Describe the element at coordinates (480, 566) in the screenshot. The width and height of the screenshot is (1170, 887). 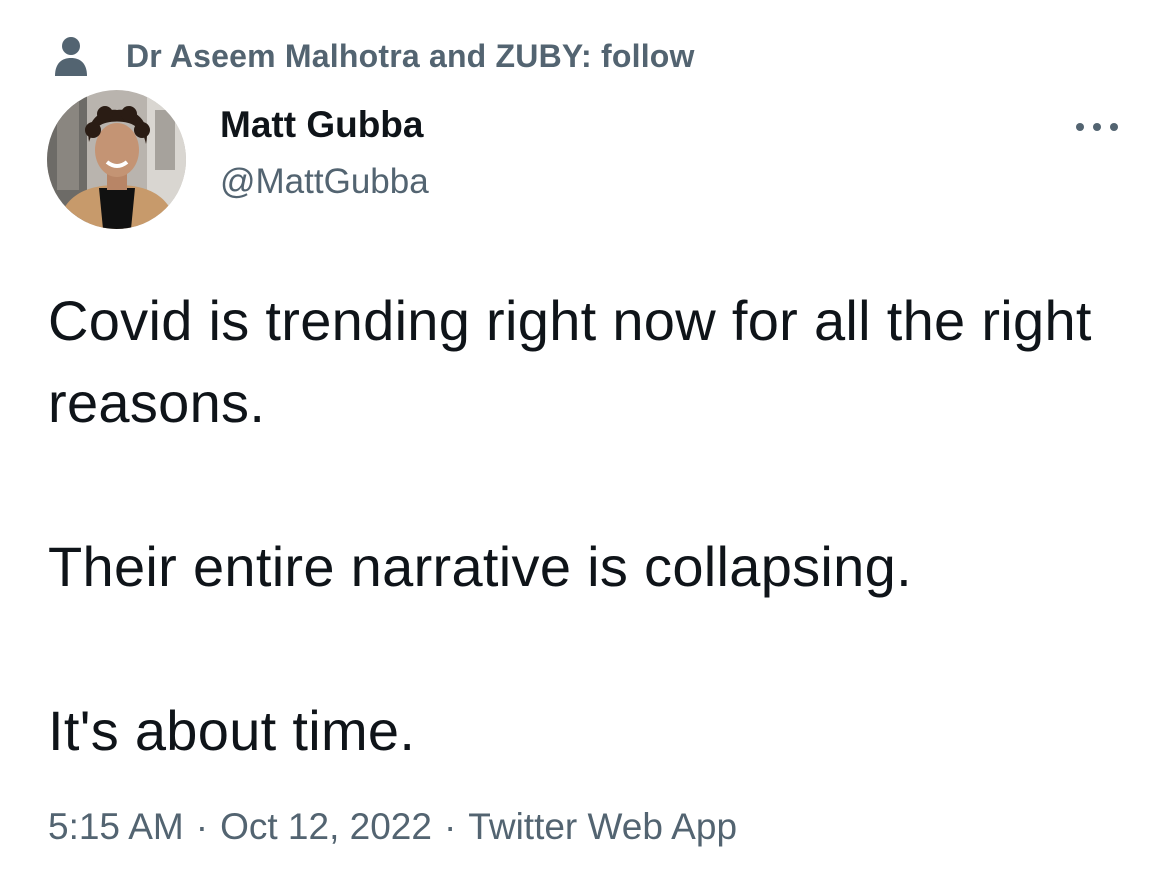
I see `tweet-paragraph: Their entire narrative is collapsing.` at that location.